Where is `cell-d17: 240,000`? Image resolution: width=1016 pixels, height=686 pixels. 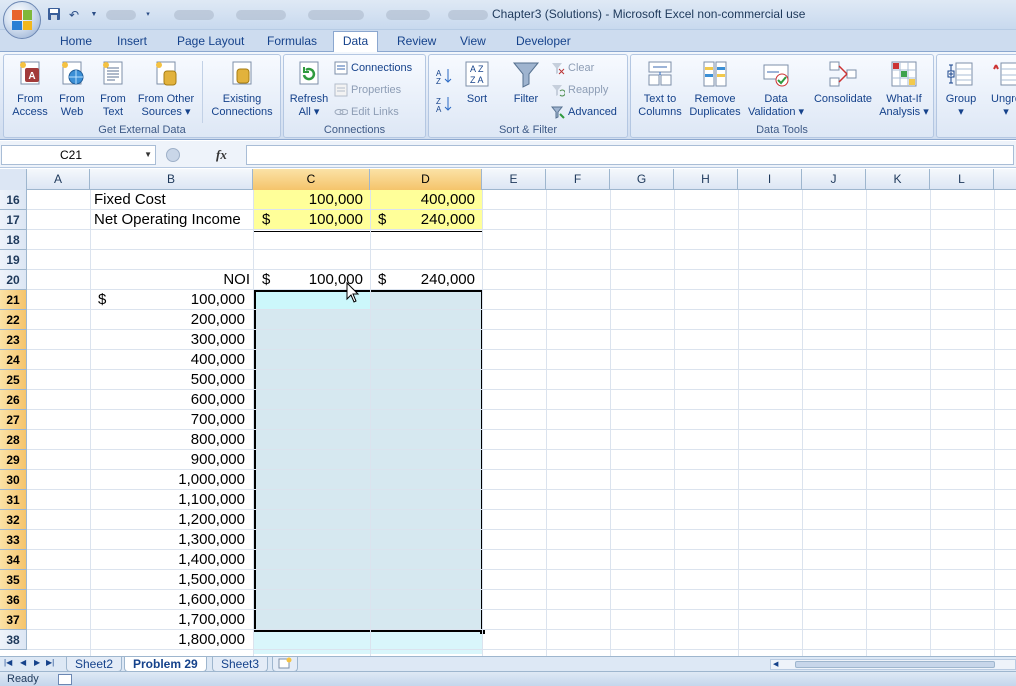 cell-d17: 240,000 is located at coordinates (422, 220).